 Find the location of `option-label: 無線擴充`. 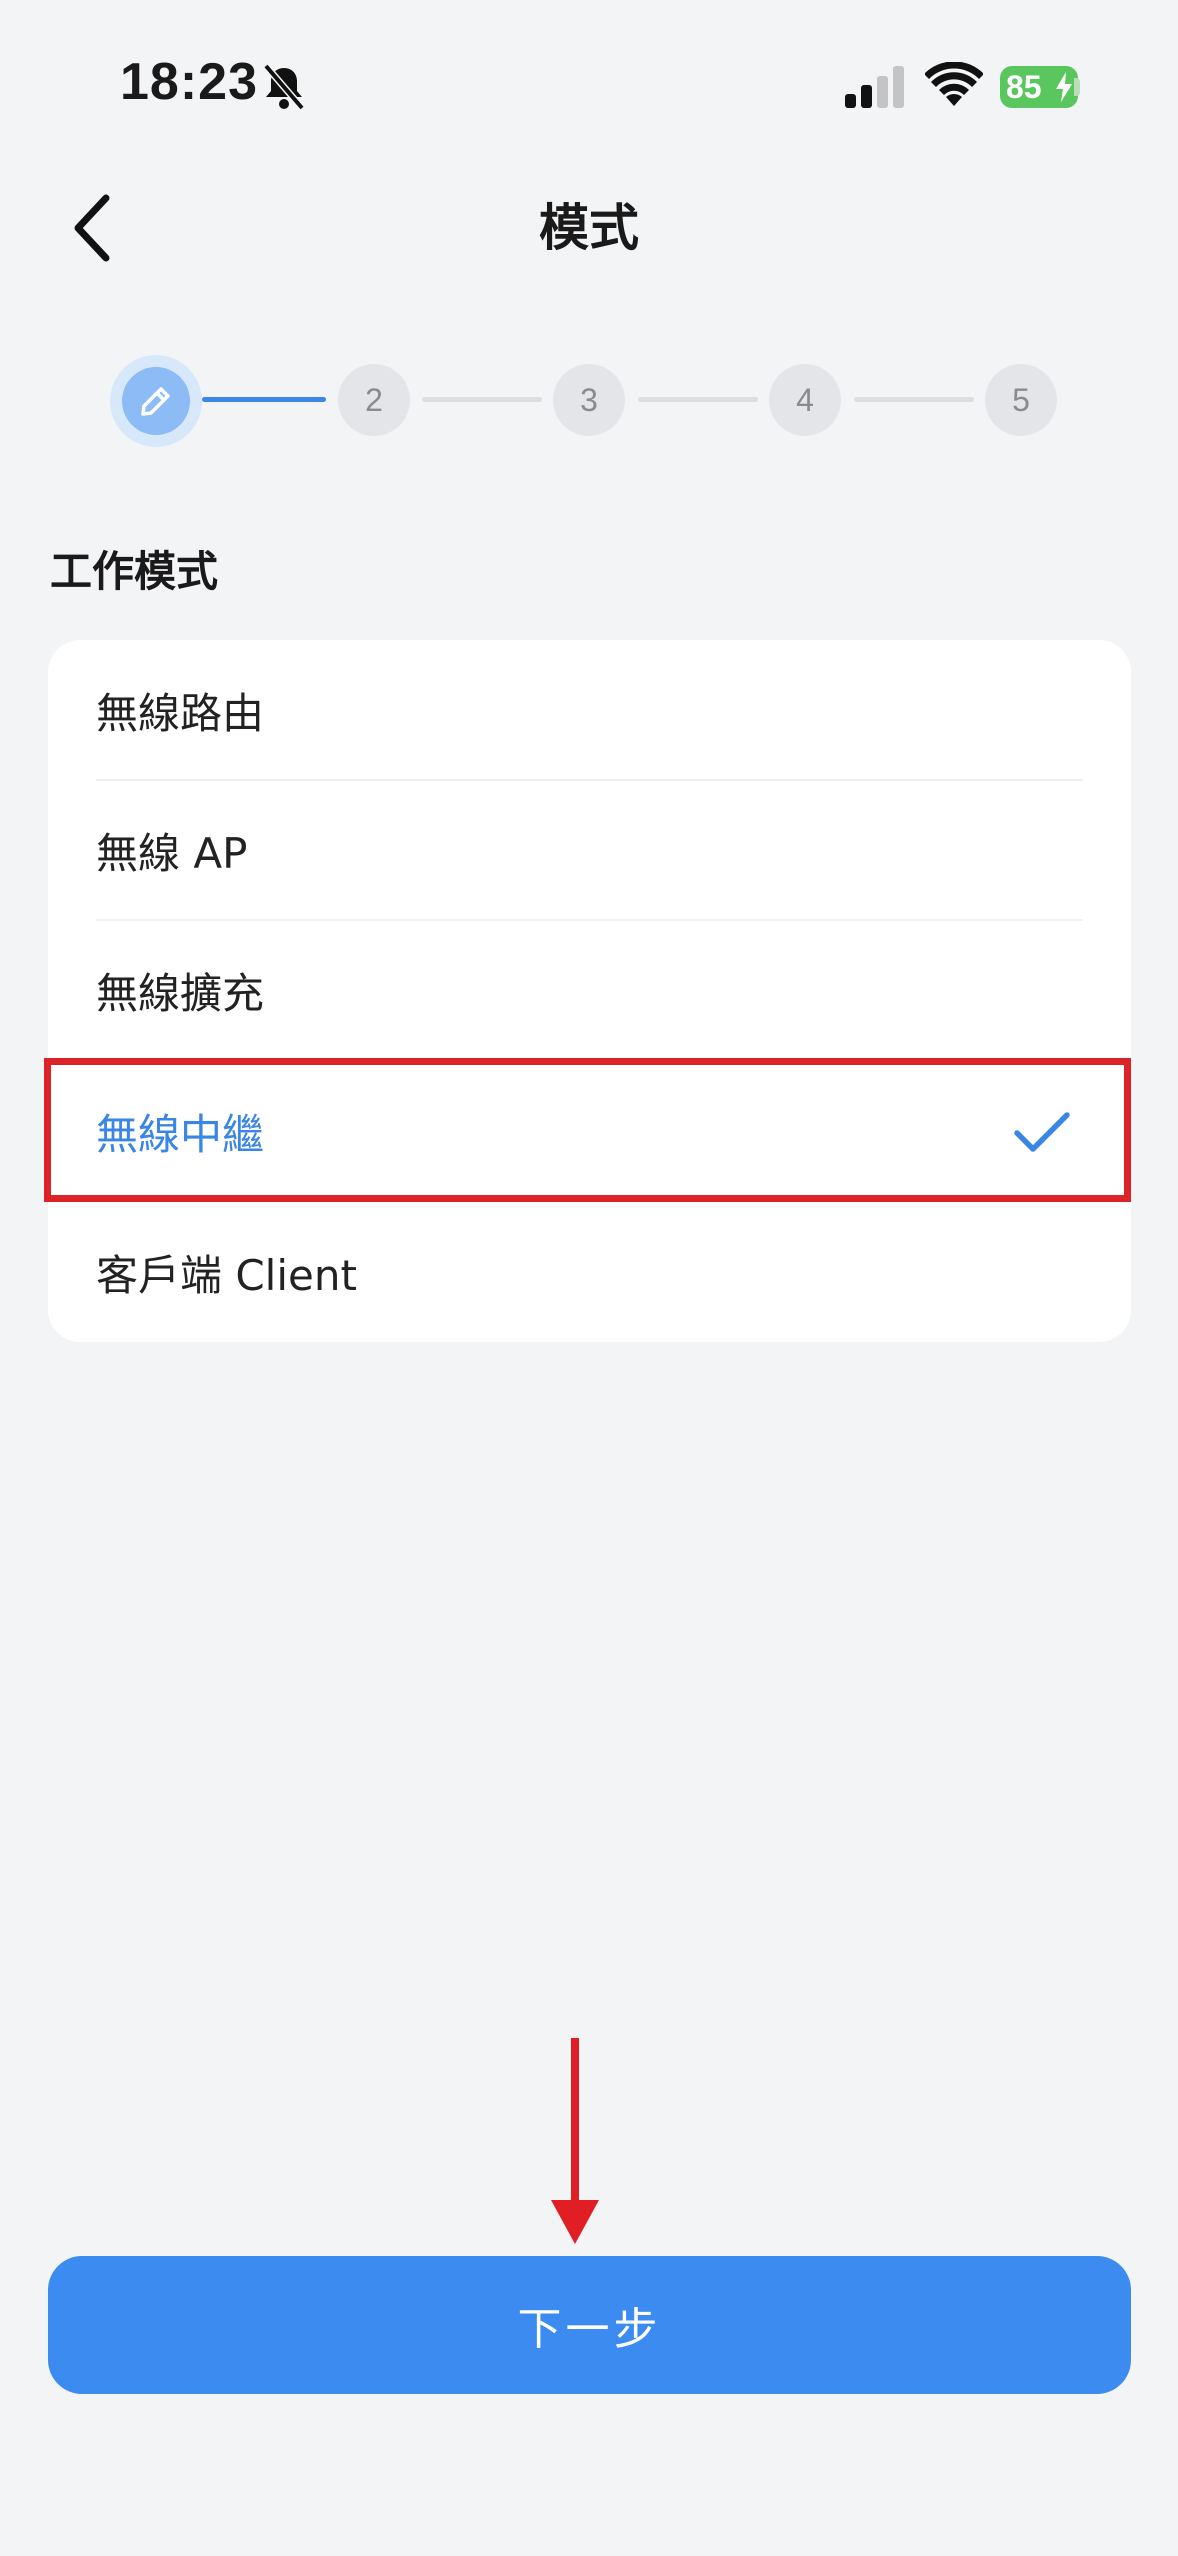

option-label: 無線擴充 is located at coordinates (180, 993).